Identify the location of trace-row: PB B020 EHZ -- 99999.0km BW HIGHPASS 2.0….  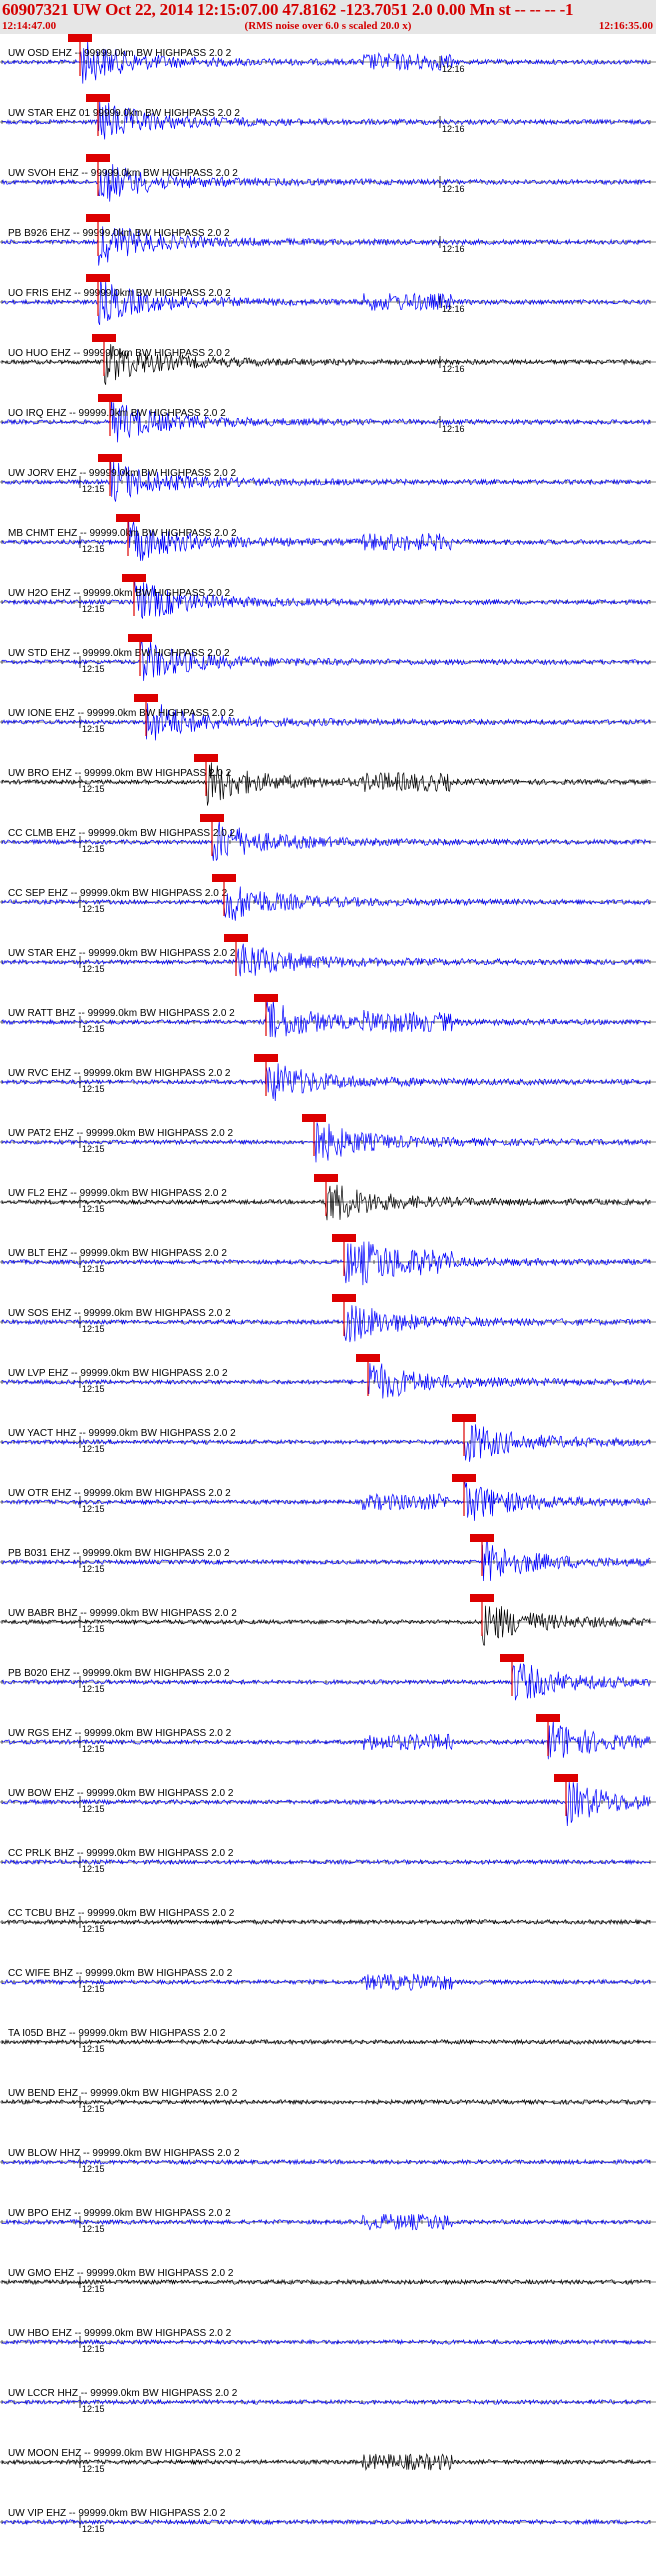
(328, 1677).